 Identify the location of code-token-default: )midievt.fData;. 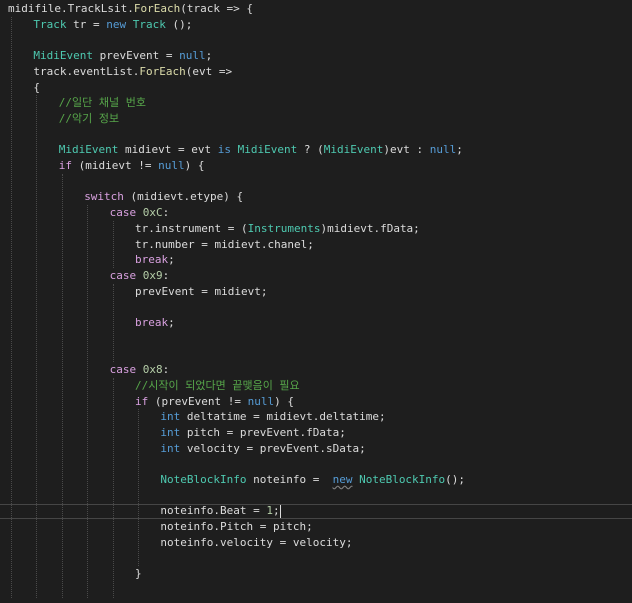
(370, 228).